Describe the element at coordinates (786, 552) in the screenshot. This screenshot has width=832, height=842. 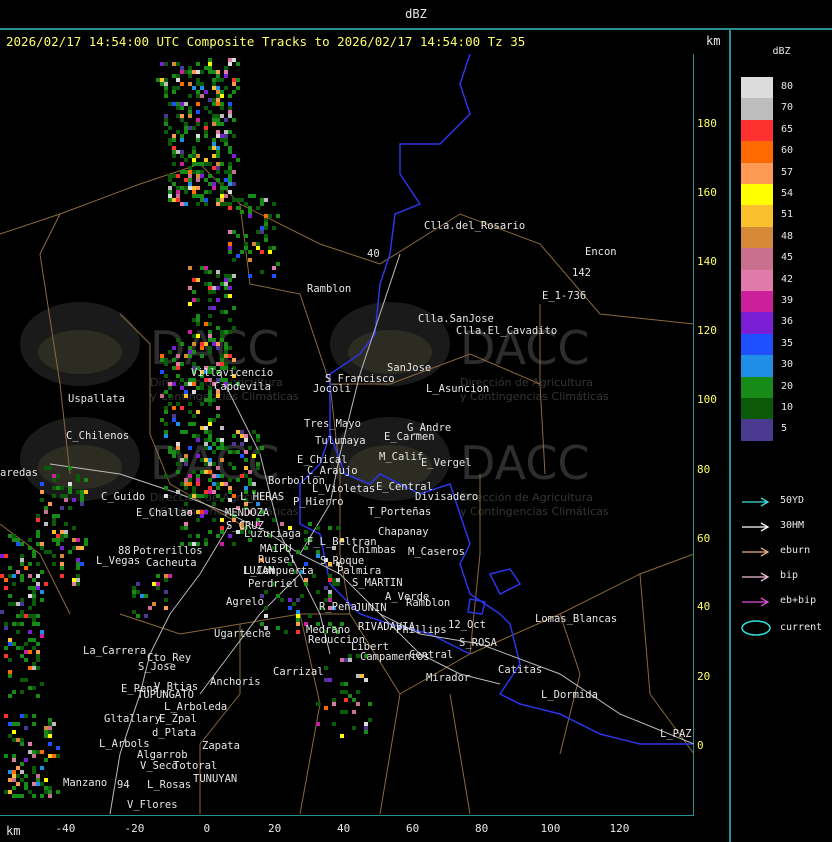
I see `track-legend-row: eburn` at that location.